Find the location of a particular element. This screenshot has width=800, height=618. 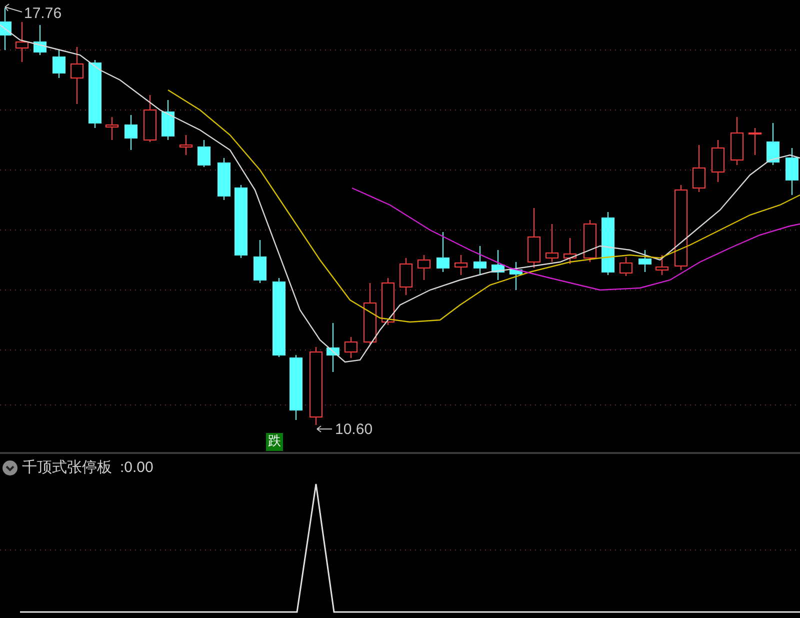

high-price-label: 17.76 is located at coordinates (43, 13).